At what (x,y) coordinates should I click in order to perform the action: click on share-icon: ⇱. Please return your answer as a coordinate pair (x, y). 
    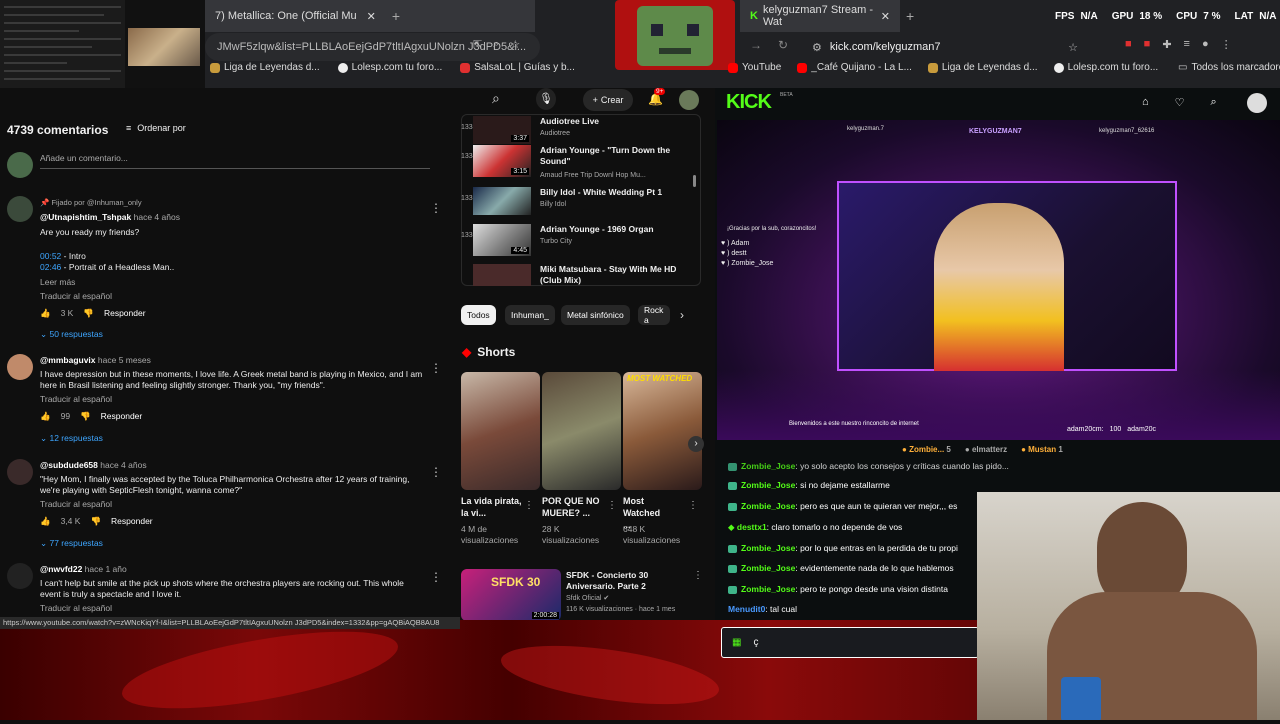
    Looking at the image, I should click on (477, 44).